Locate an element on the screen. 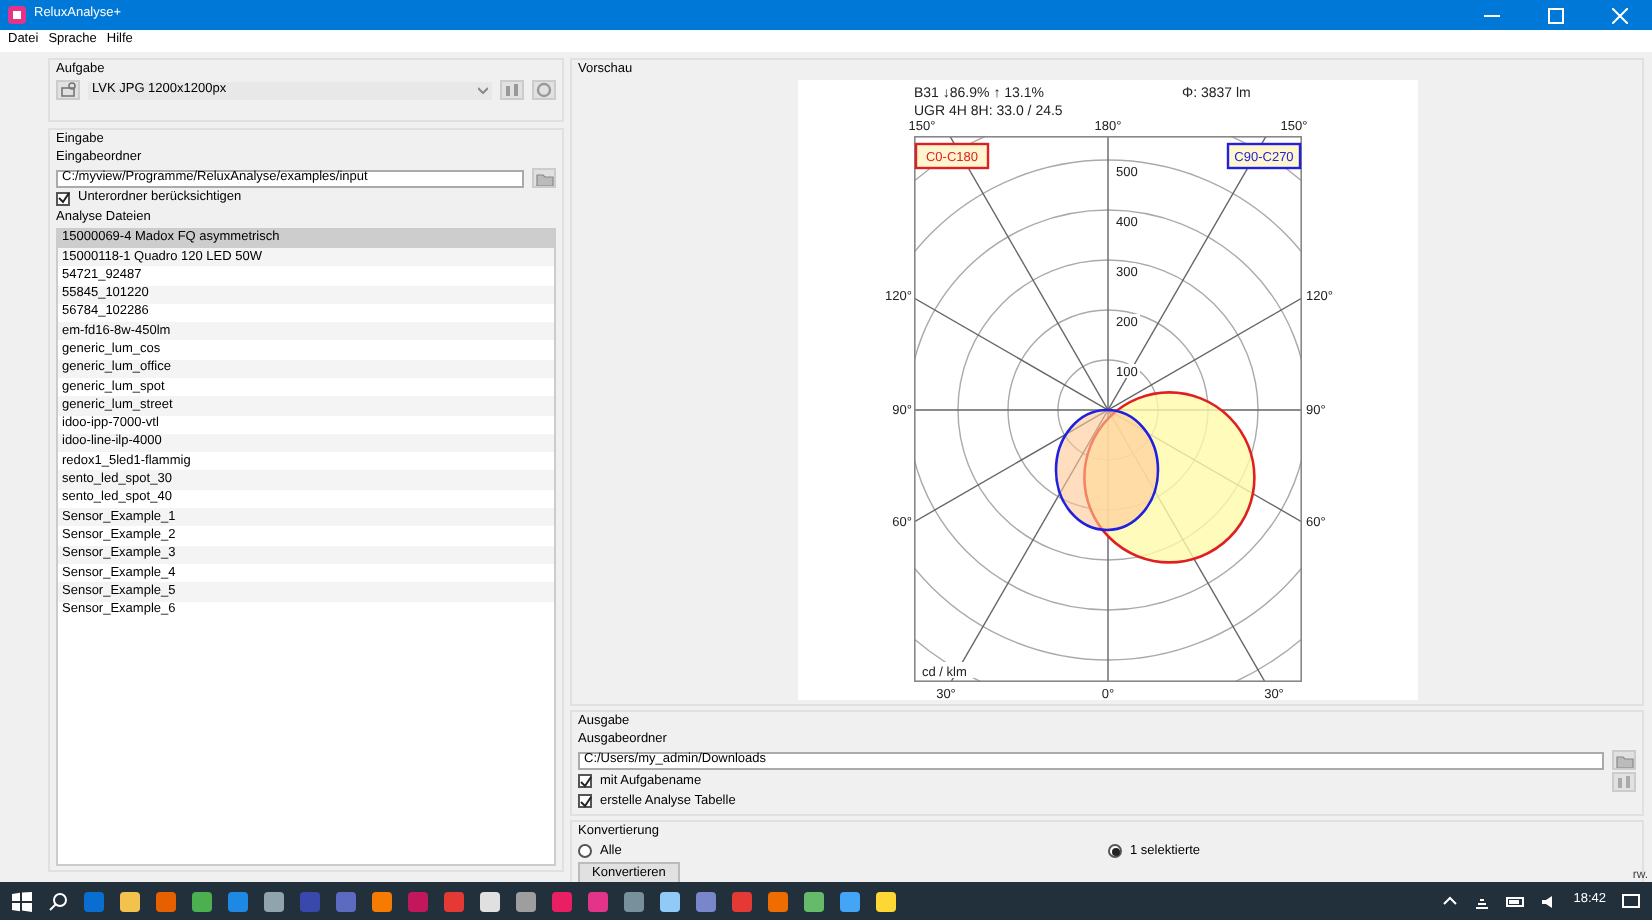  maximize-icon is located at coordinates (1556, 15).